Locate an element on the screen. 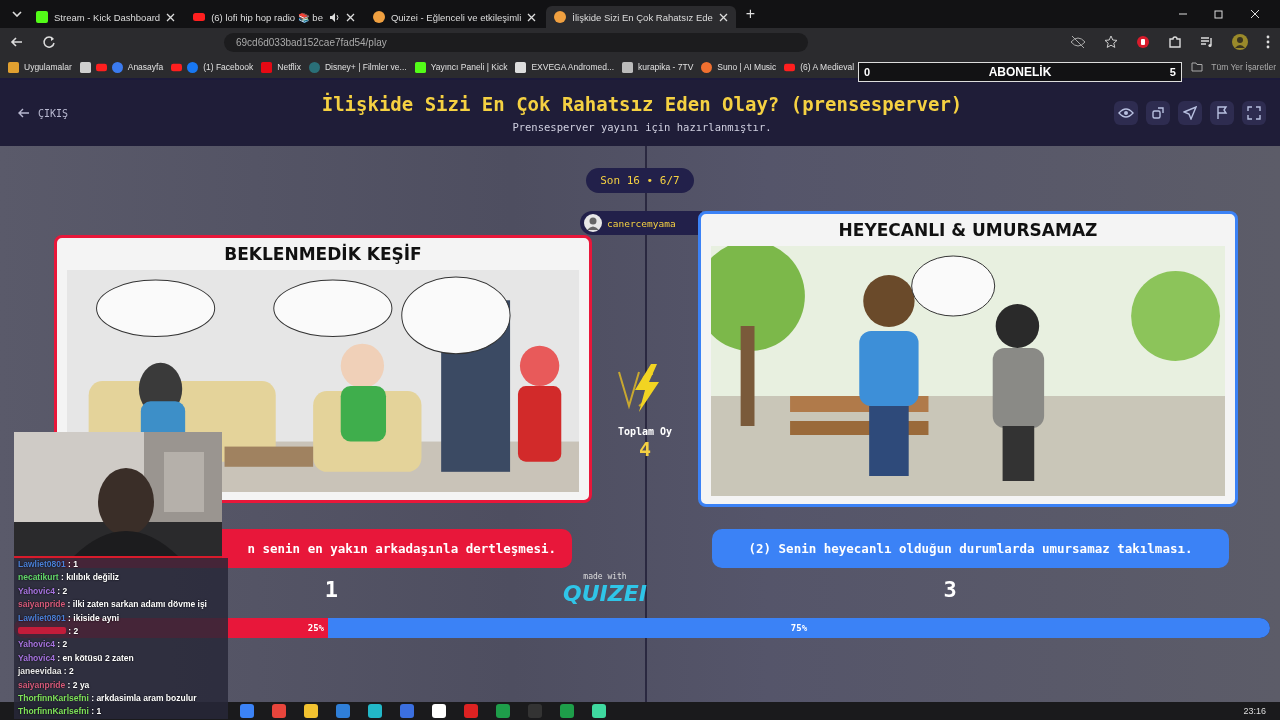 Image resolution: width=1280 pixels, height=720 pixels. made-with-label: made with is located at coordinates (605, 577).